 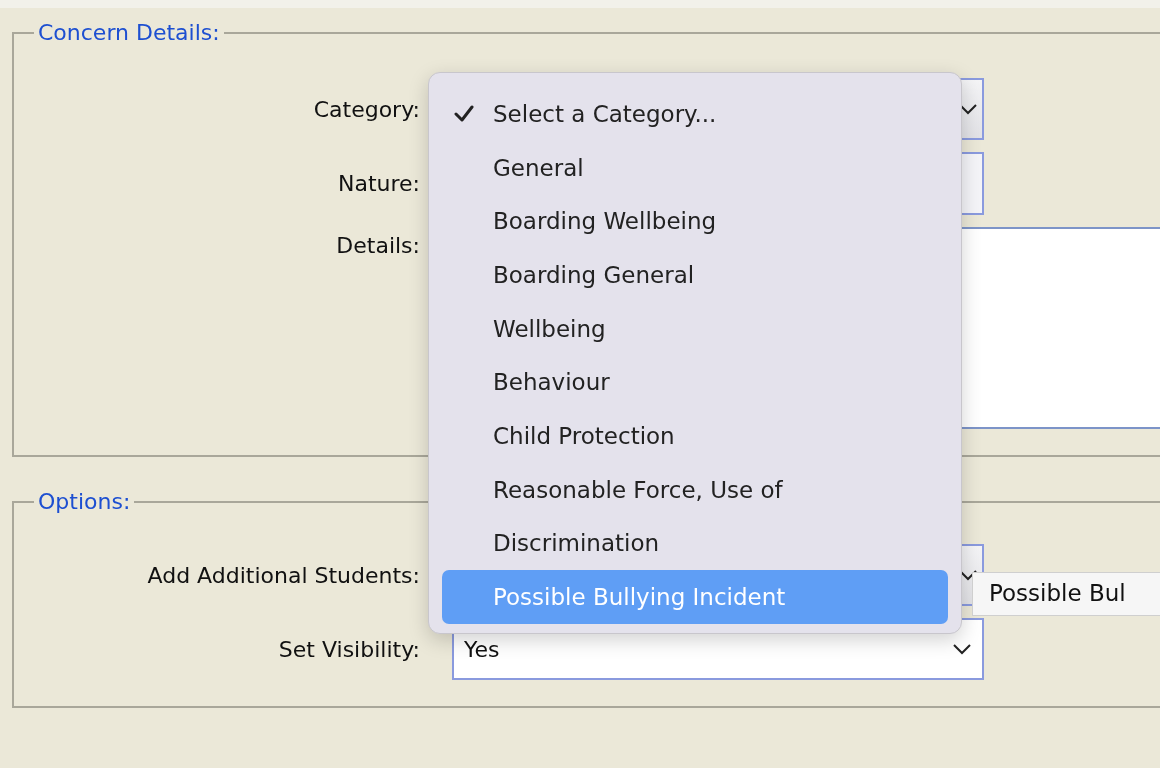 What do you see at coordinates (962, 649) in the screenshot?
I see `chevron-icon` at bounding box center [962, 649].